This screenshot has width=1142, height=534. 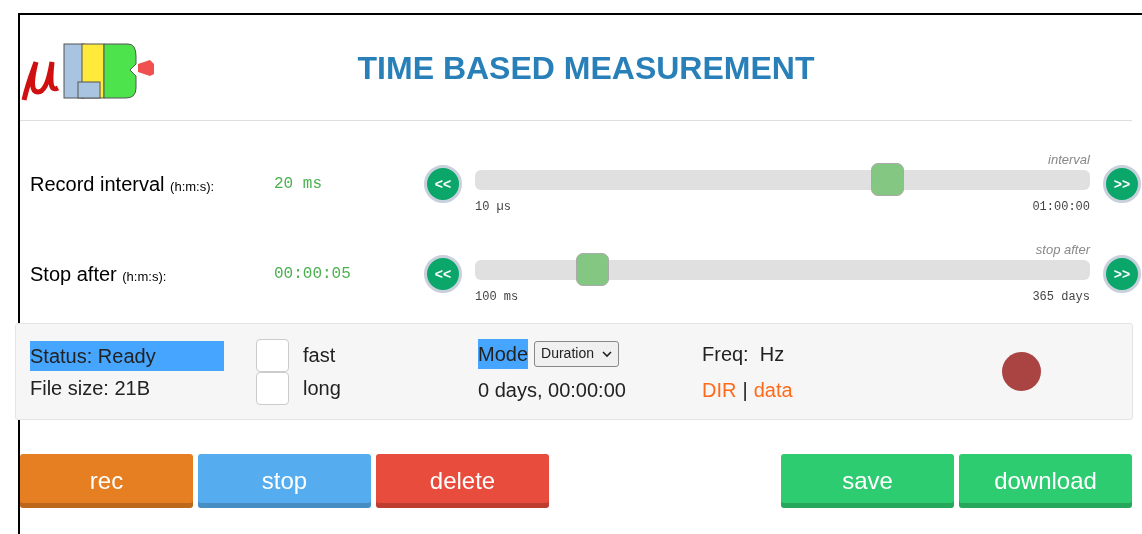 I want to click on checkbox-label: fast, so click(x=319, y=355).